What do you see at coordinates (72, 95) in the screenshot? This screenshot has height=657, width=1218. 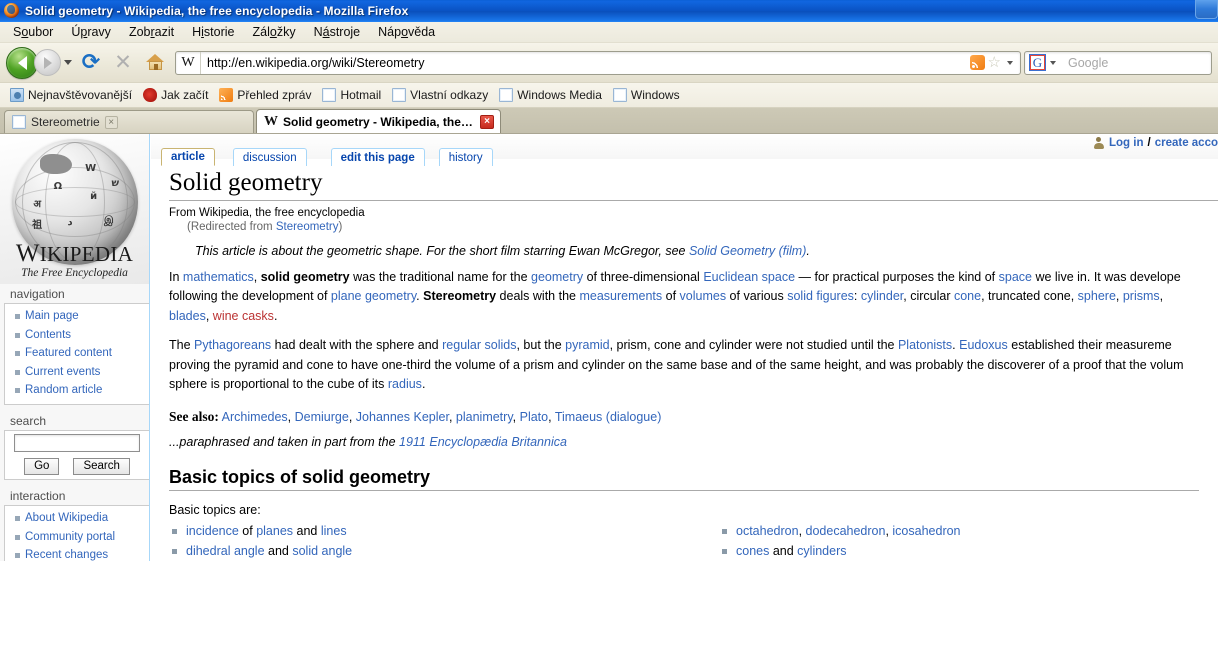 I see `bookmark-item: Nejnavštěvovanější` at bounding box center [72, 95].